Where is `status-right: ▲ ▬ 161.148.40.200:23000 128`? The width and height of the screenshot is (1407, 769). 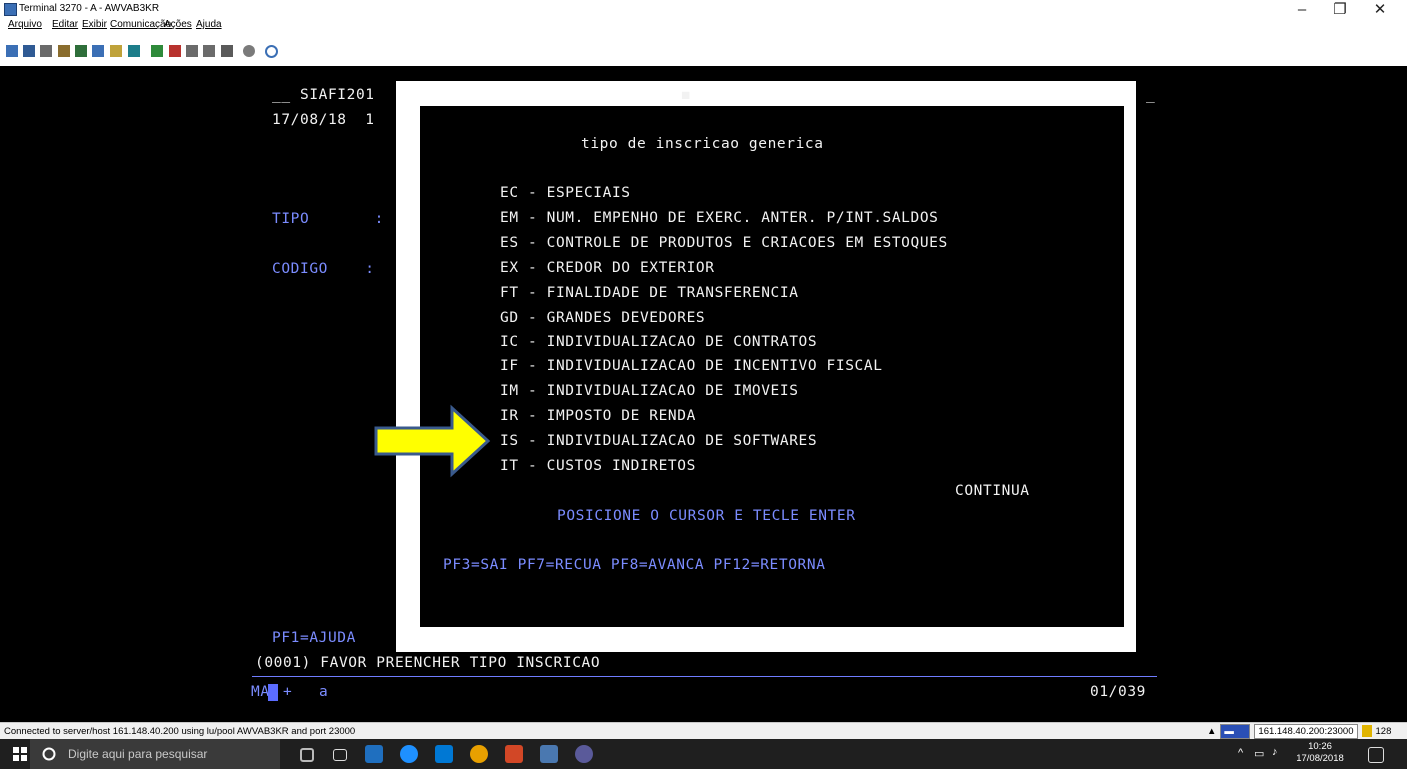
status-right: ▲ ▬ 161.148.40.200:23000 128 is located at coordinates (1299, 731).